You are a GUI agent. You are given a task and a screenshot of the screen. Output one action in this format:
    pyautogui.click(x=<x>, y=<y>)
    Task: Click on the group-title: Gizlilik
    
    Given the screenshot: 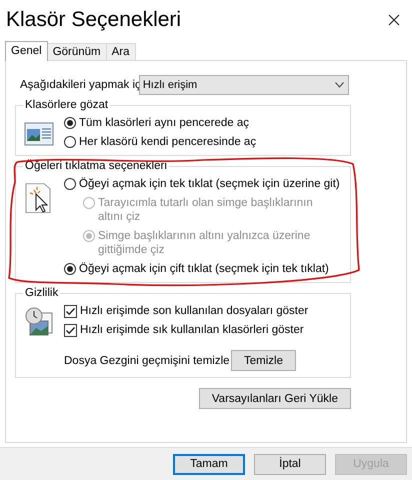 What is the action you would take?
    pyautogui.click(x=42, y=293)
    